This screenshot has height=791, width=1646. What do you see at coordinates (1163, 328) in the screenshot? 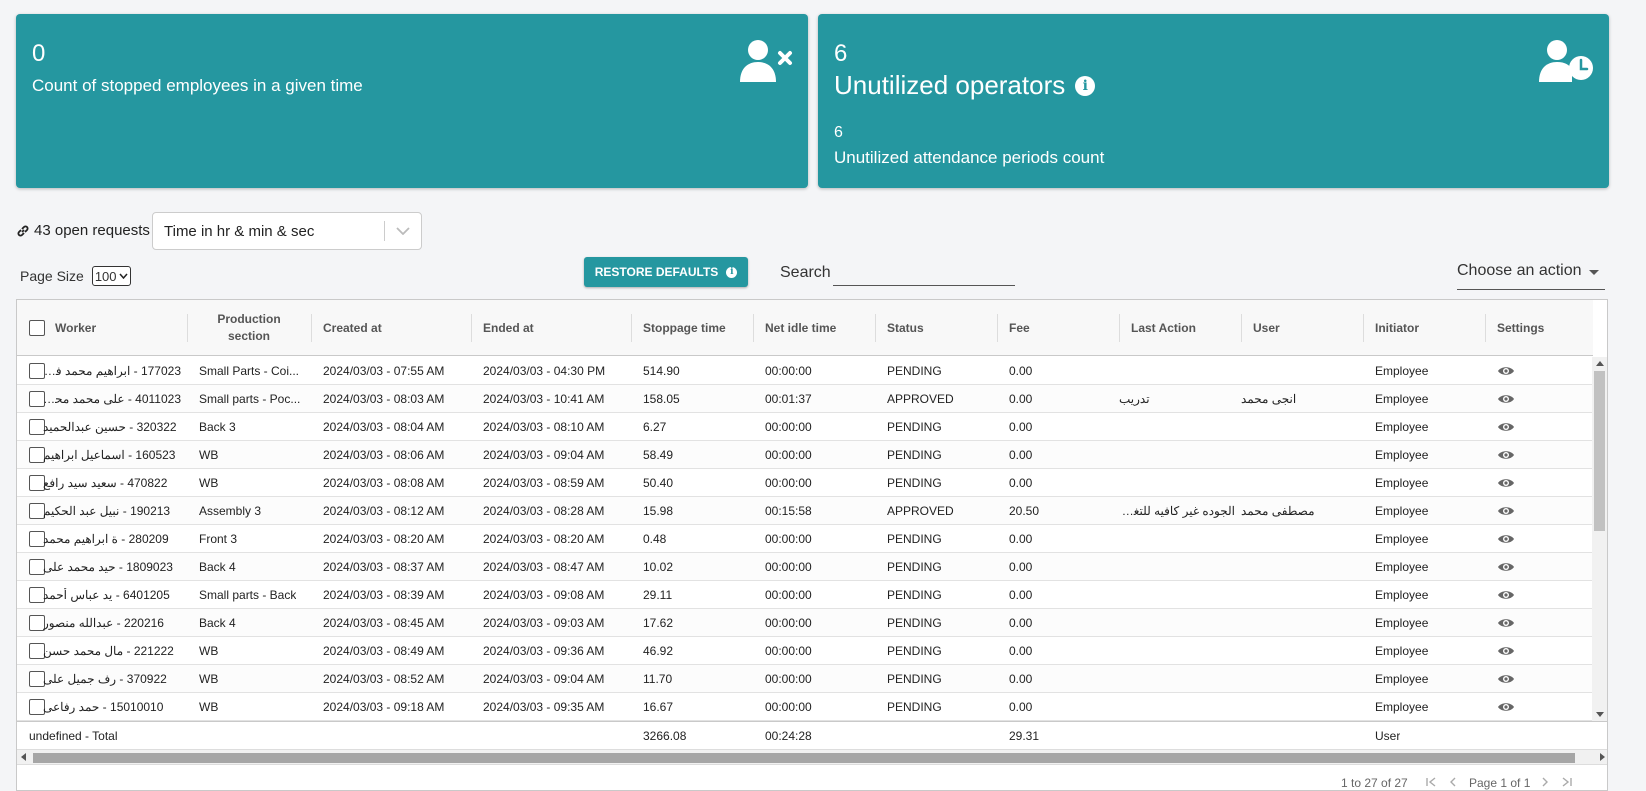
I see `header-last-action-label: Last Action` at bounding box center [1163, 328].